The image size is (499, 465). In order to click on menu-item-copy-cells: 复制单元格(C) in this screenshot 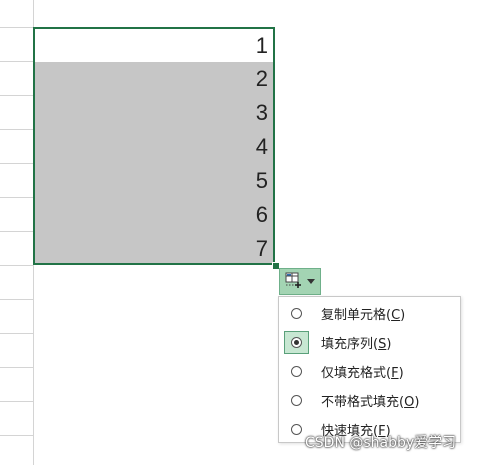, I will do `click(369, 313)`.